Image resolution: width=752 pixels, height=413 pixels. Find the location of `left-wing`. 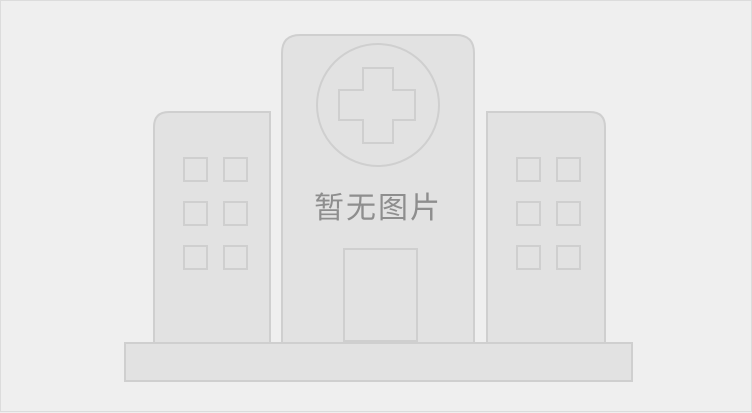

left-wing is located at coordinates (212, 227).